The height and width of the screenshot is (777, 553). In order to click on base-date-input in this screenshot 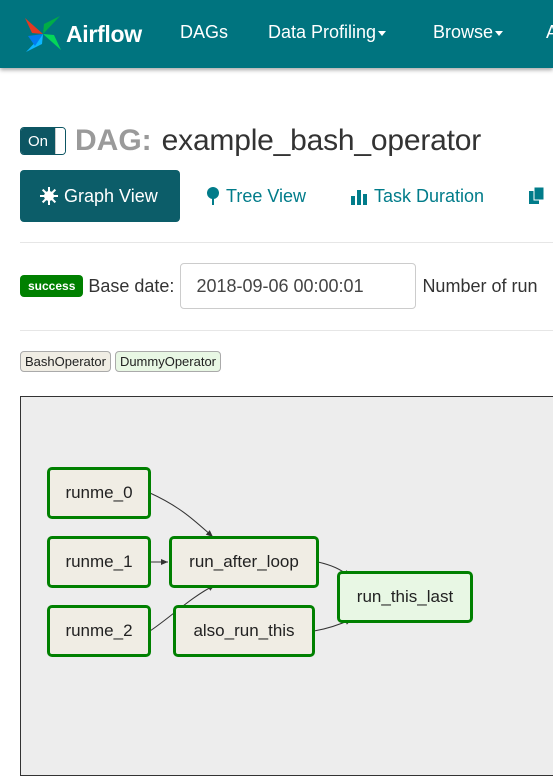, I will do `click(298, 286)`.